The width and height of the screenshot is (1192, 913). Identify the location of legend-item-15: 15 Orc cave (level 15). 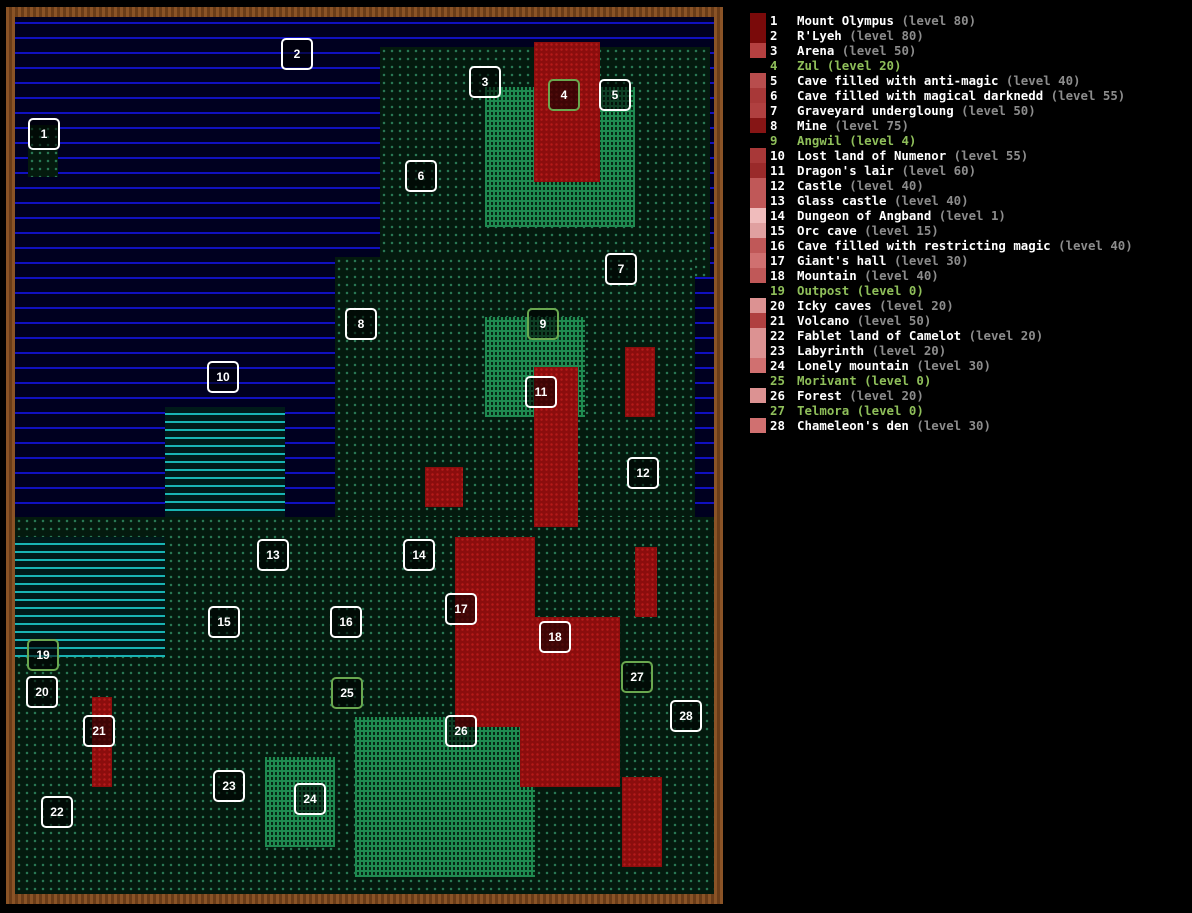
(968, 230).